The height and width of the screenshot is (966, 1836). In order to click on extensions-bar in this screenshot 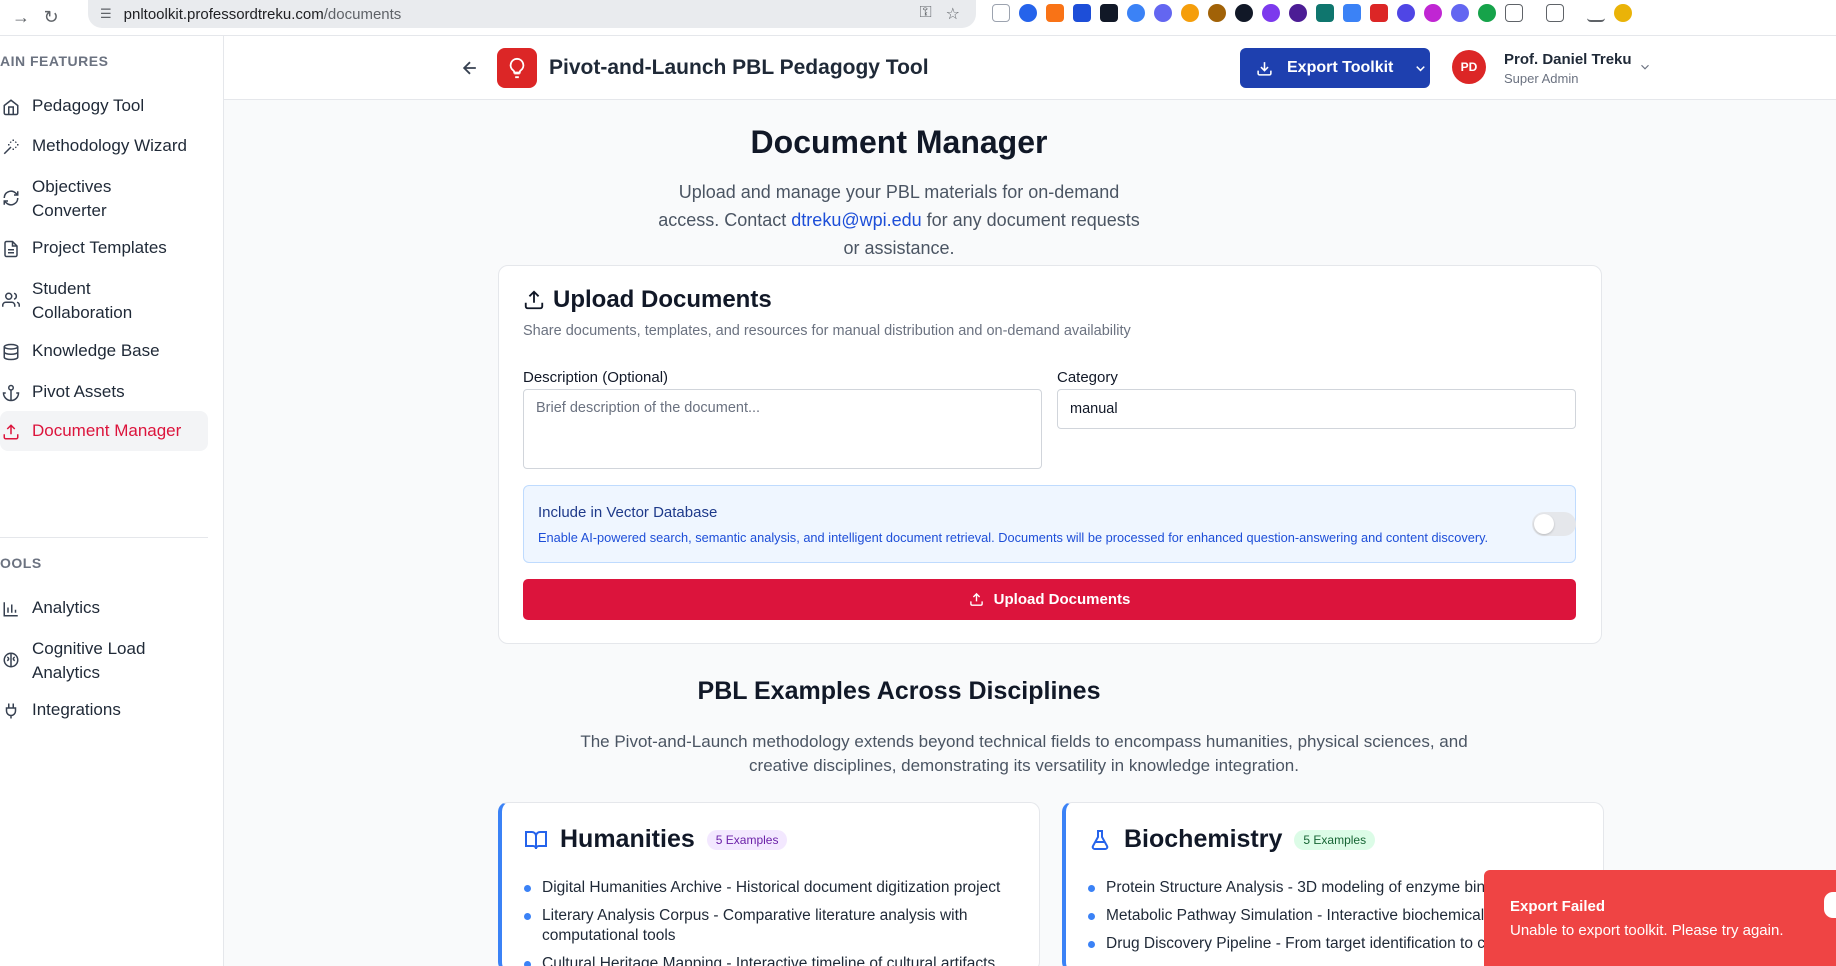, I will do `click(1312, 13)`.